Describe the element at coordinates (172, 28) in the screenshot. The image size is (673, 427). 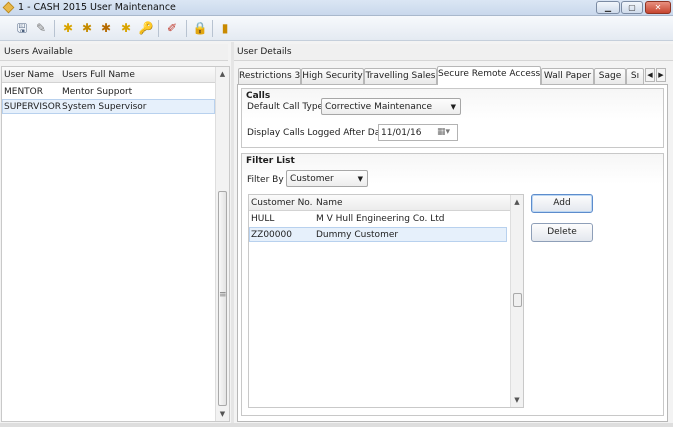
I see `pen-icon: ✐` at that location.